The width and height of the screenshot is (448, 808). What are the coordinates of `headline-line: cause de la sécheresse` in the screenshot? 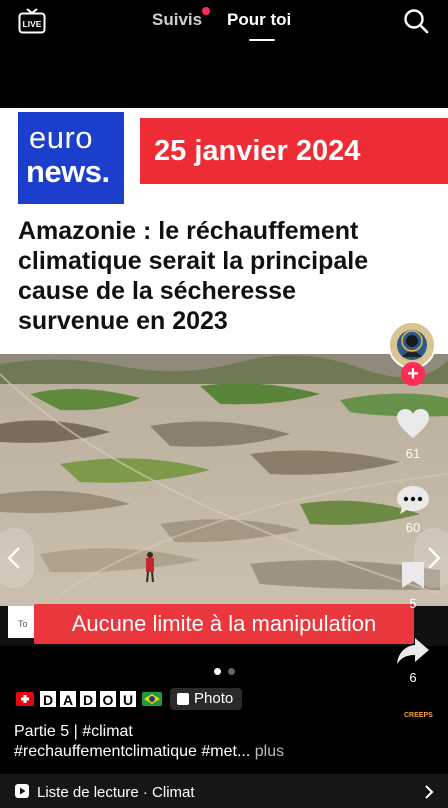 It's located at (157, 291).